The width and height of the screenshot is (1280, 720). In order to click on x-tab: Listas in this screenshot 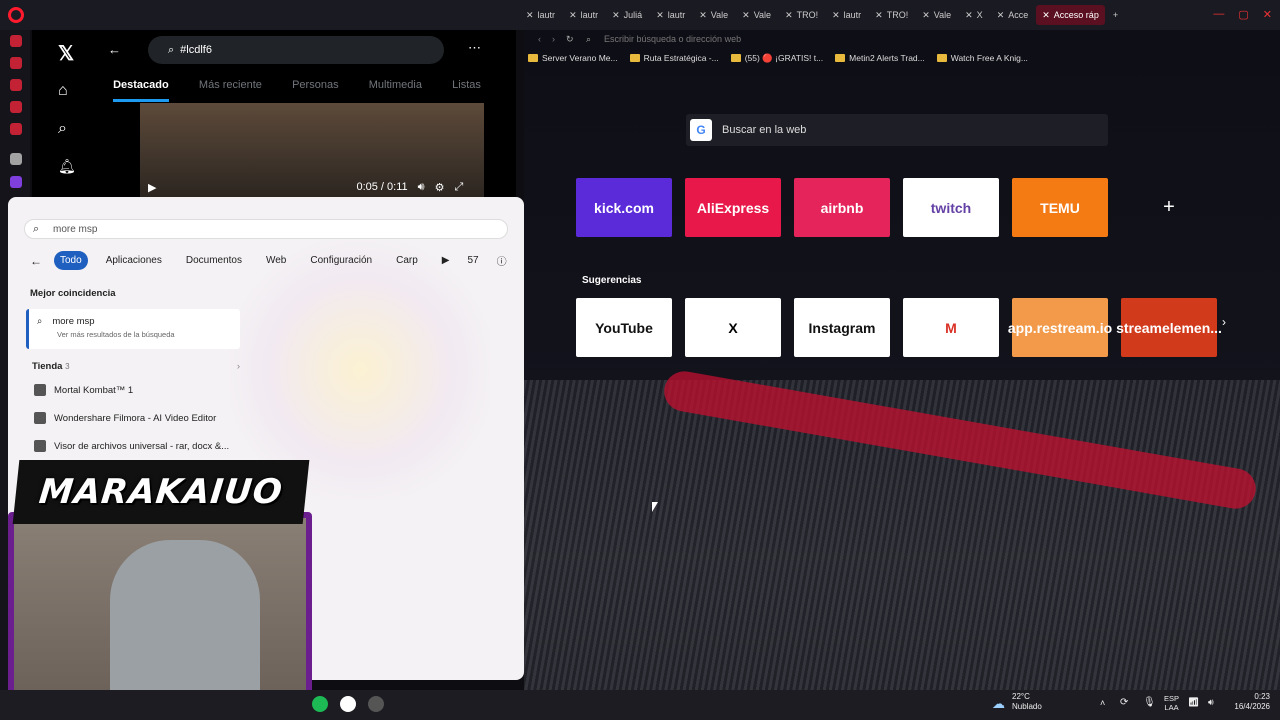, I will do `click(466, 87)`.